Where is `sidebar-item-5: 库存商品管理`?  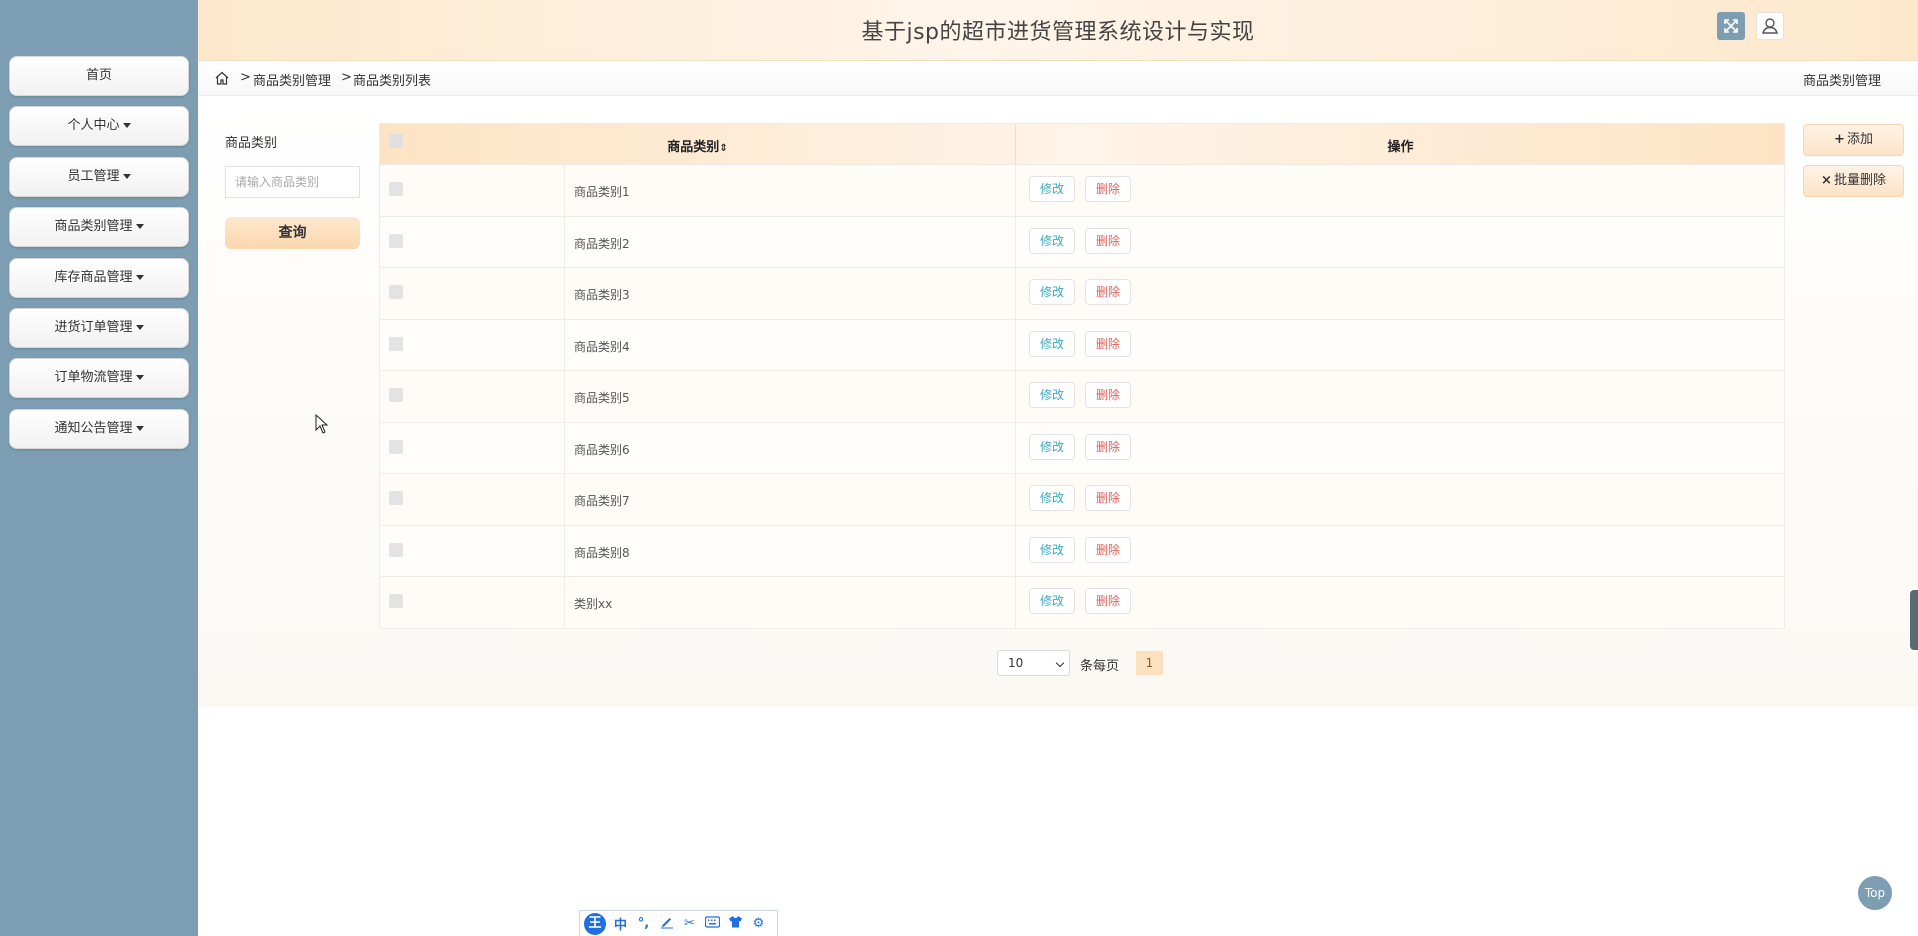
sidebar-item-5: 库存商品管理 is located at coordinates (99, 278).